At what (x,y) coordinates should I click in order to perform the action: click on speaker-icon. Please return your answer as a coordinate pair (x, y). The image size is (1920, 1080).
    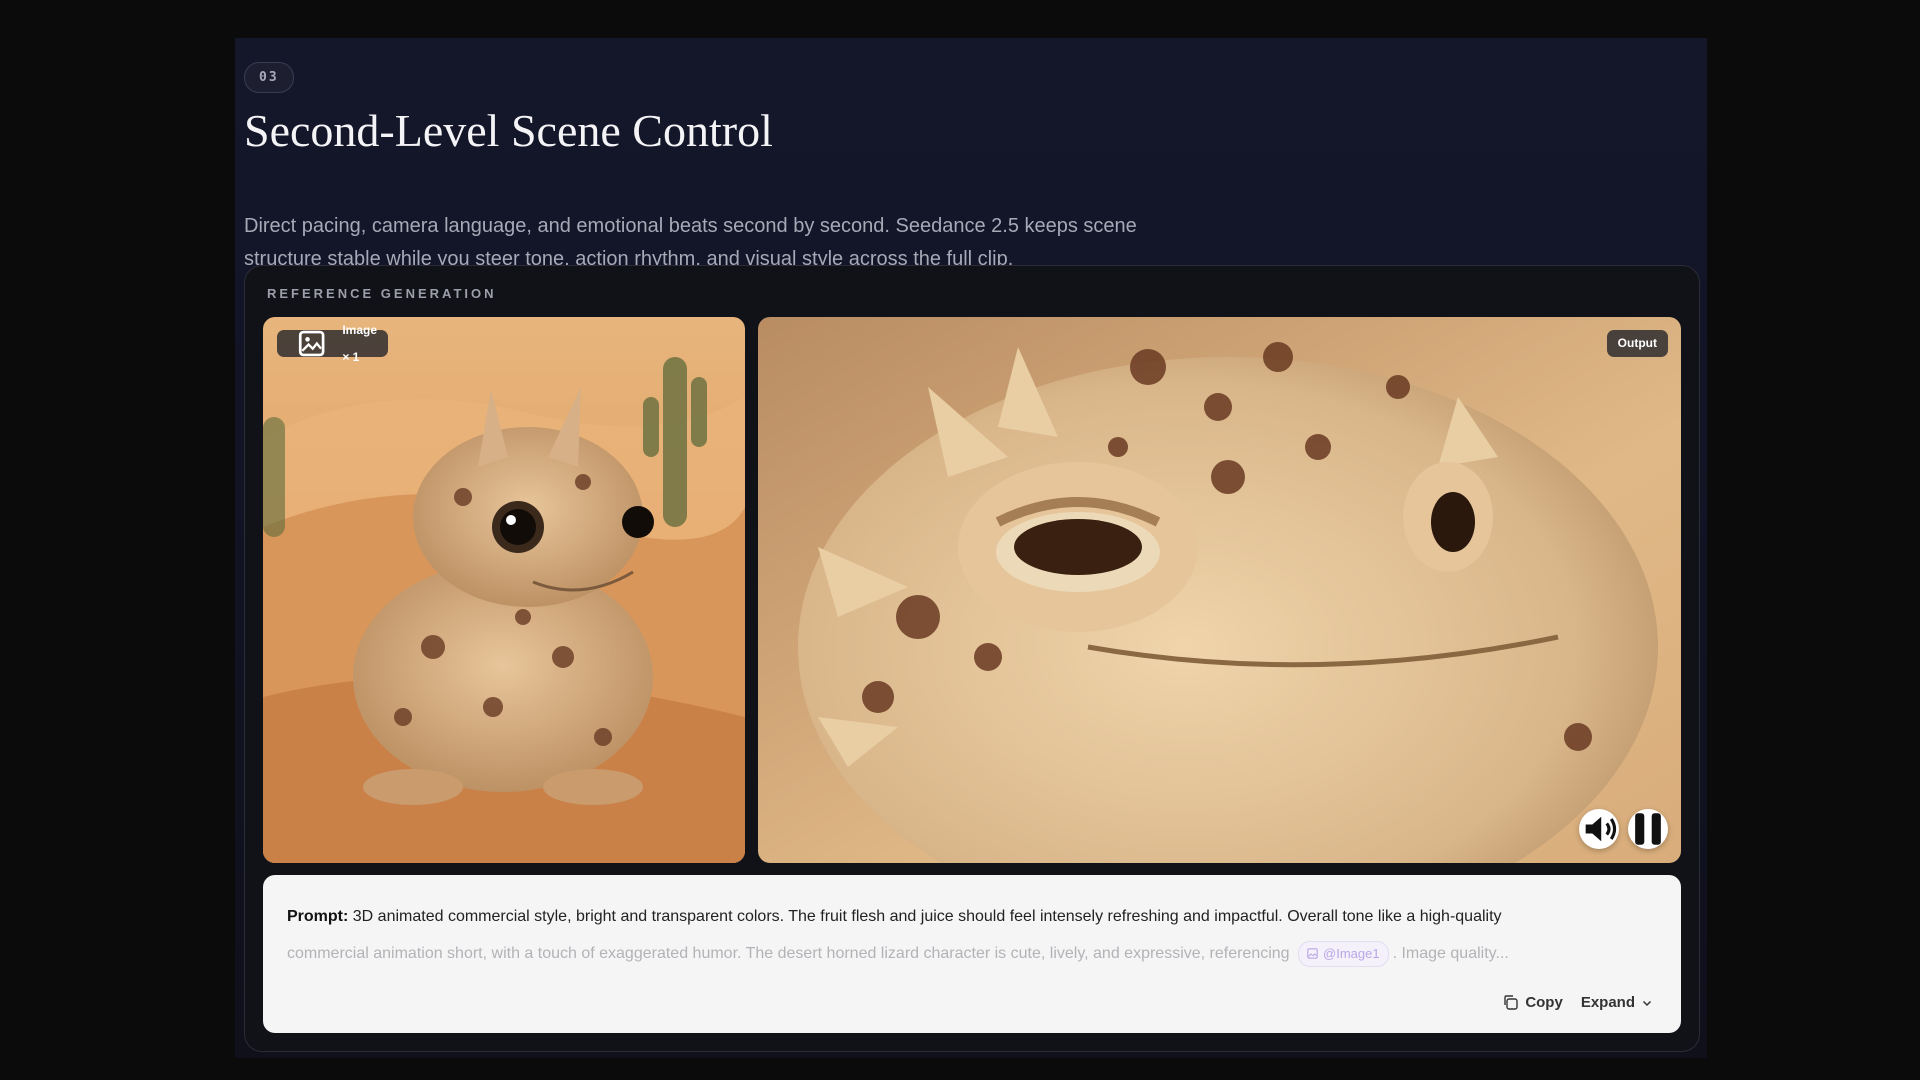
    Looking at the image, I should click on (1601, 829).